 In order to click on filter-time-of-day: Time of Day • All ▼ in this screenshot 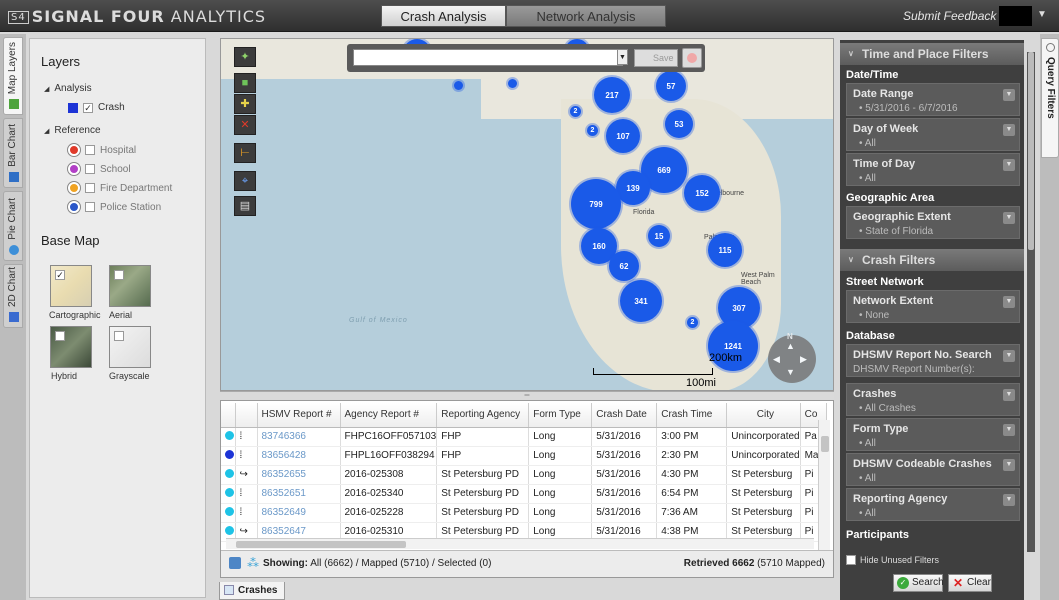, I will do `click(933, 169)`.